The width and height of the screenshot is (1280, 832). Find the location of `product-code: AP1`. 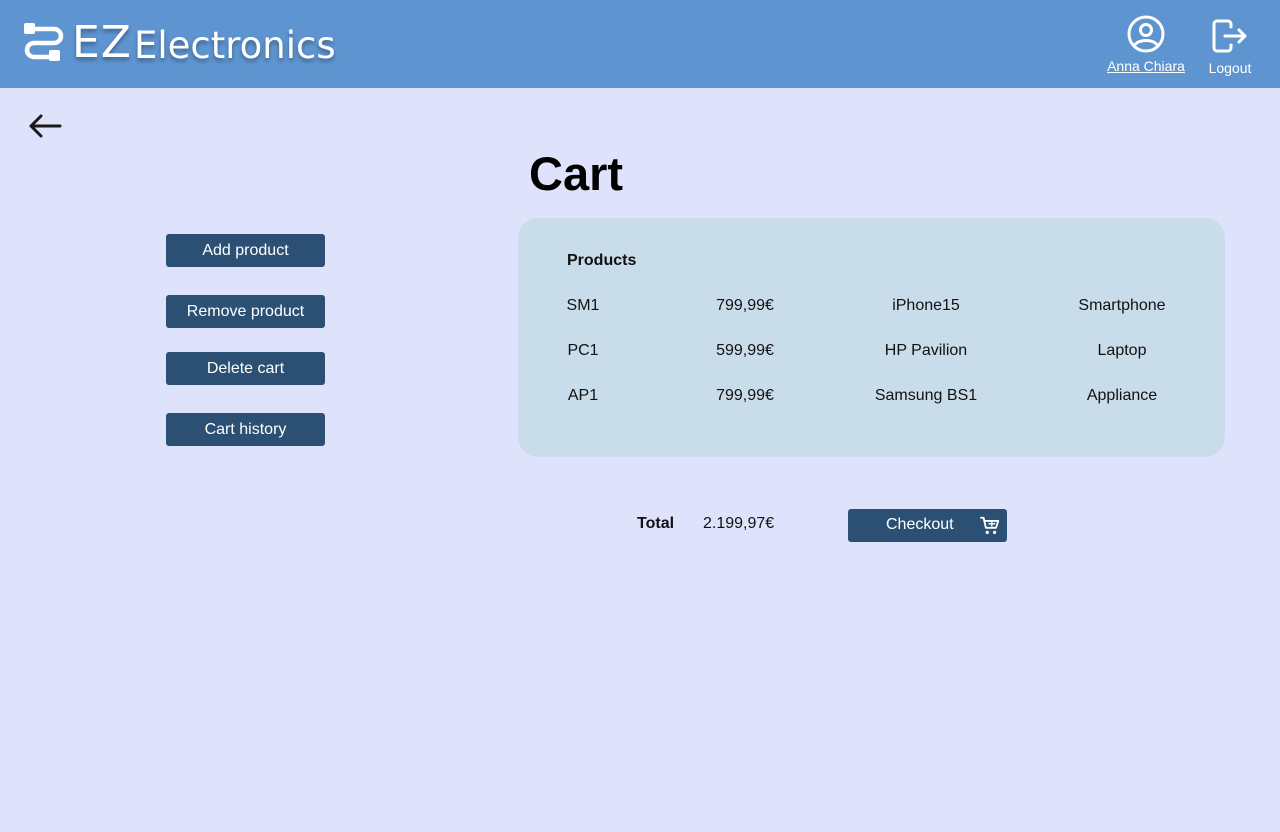

product-code: AP1 is located at coordinates (583, 395).